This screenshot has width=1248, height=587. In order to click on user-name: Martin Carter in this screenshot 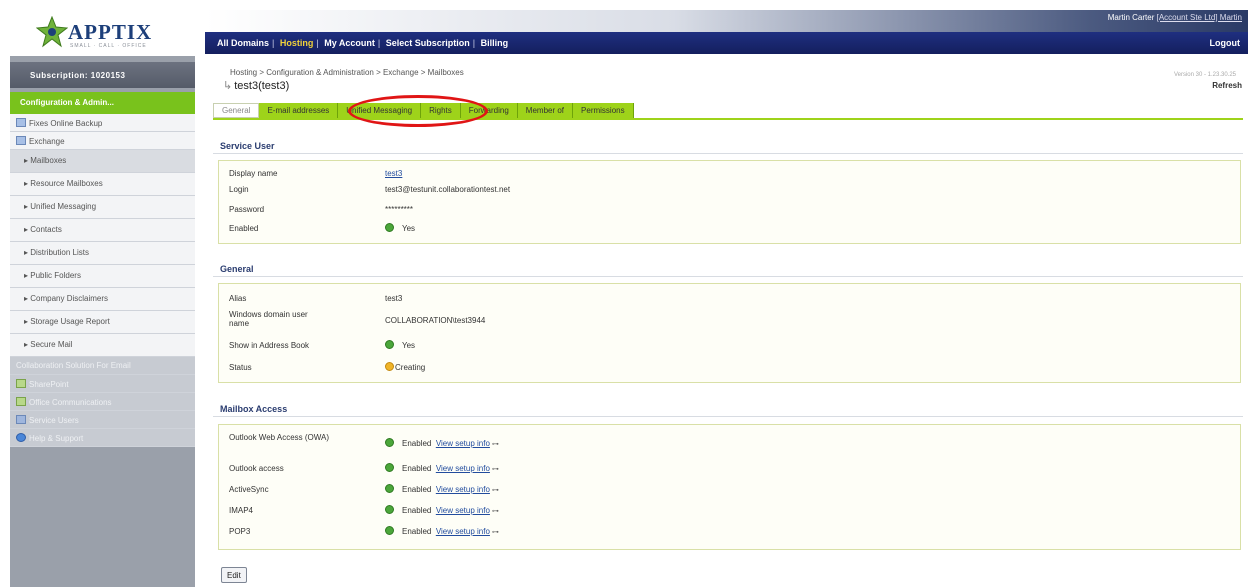, I will do `click(1131, 17)`.